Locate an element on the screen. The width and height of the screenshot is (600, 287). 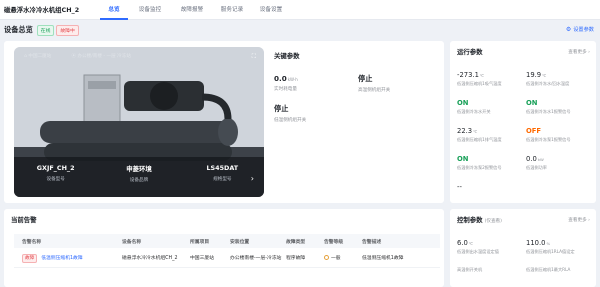
tab-service-records: 服务记录 is located at coordinates (232, 10).